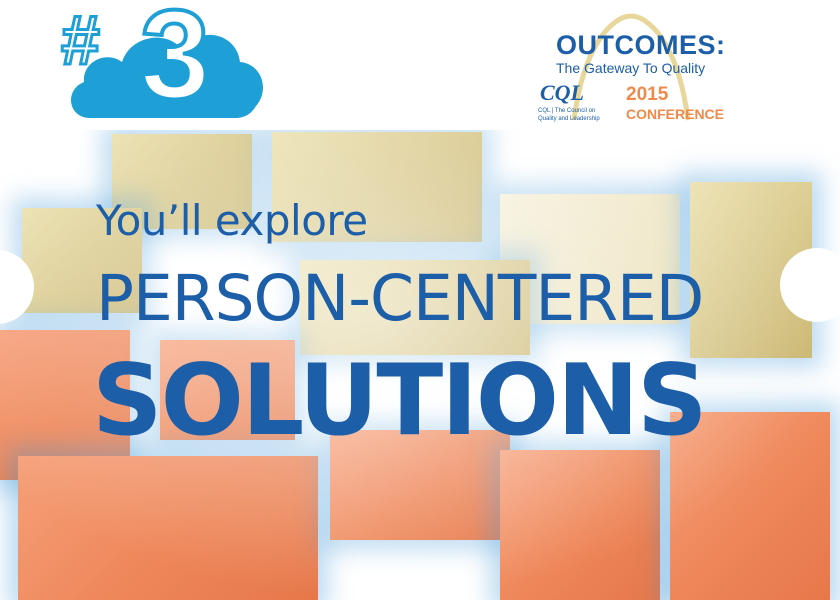 The image size is (840, 600). Describe the element at coordinates (400, 401) in the screenshot. I see `headline-line-3: SOLUTIONS` at that location.